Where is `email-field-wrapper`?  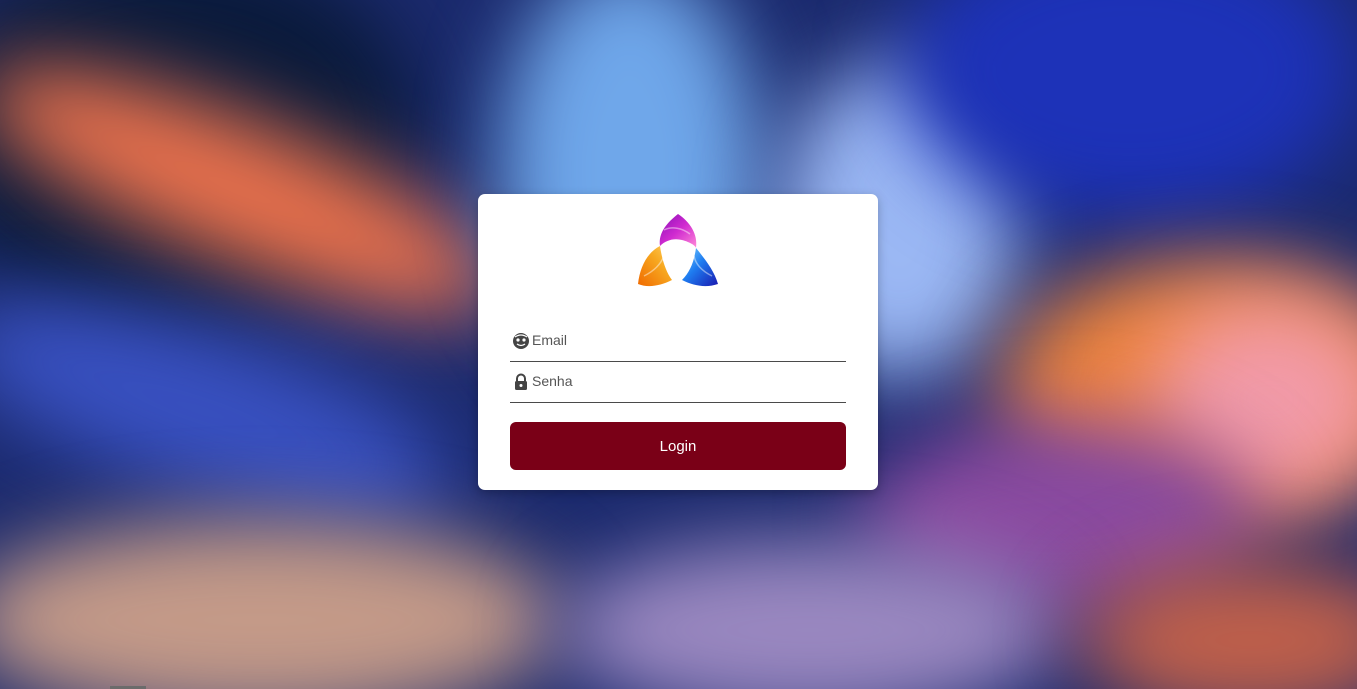 email-field-wrapper is located at coordinates (678, 341).